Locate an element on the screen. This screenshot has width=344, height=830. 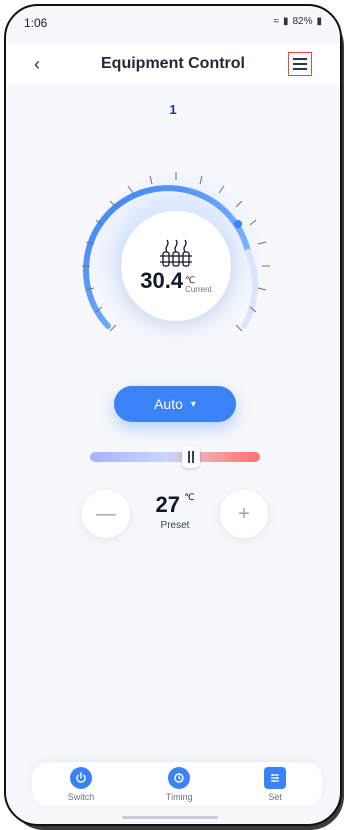
nav-set: Set is located at coordinates (275, 784).